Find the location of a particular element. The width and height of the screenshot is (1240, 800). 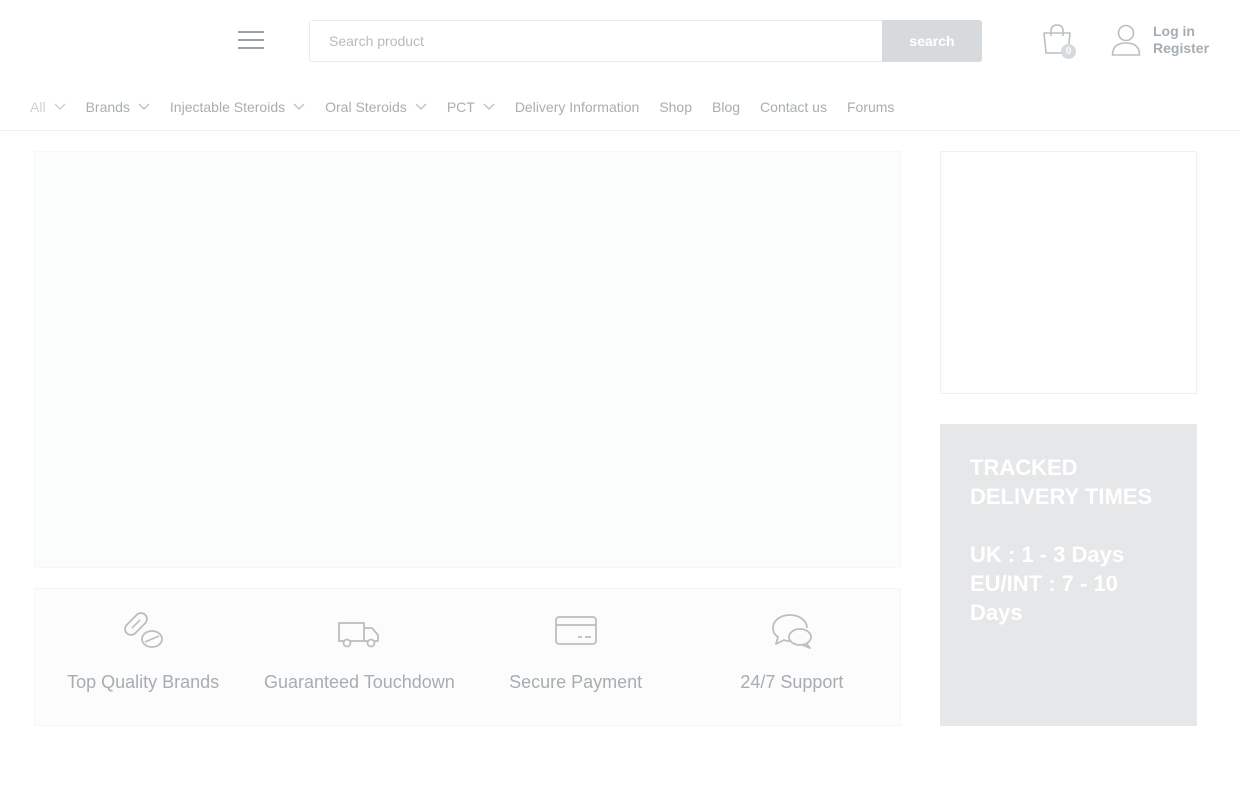

login-link: Log in is located at coordinates (1181, 31).